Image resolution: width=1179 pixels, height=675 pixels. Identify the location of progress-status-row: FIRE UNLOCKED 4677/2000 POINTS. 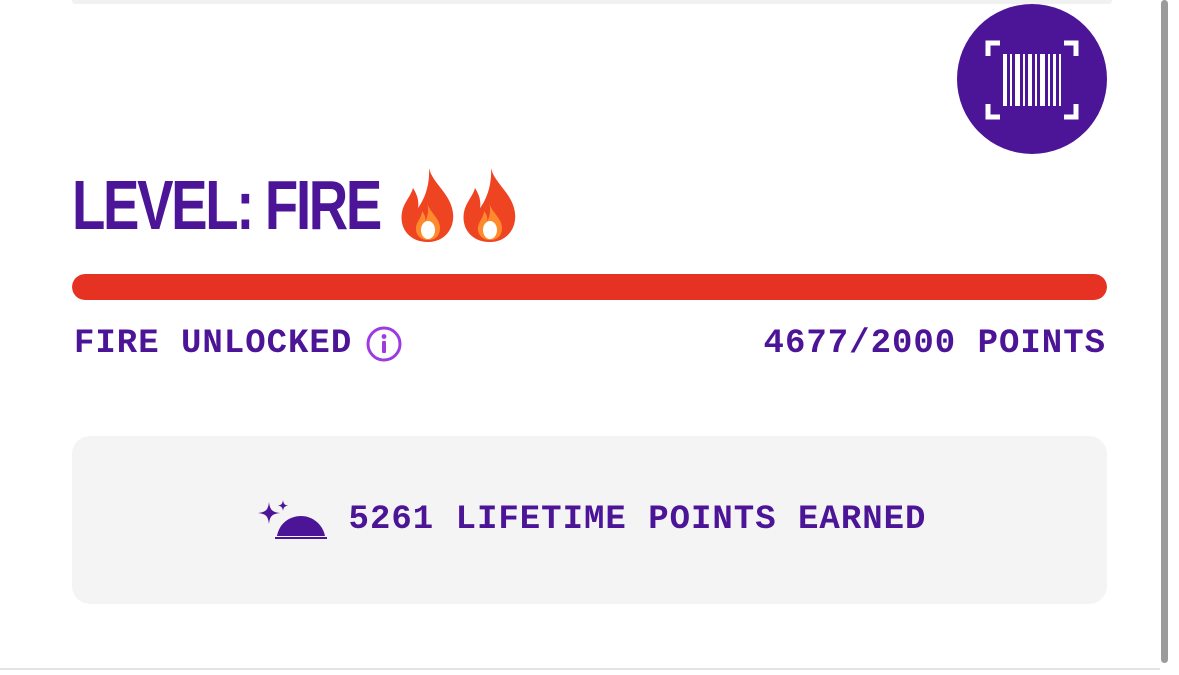
(590, 344).